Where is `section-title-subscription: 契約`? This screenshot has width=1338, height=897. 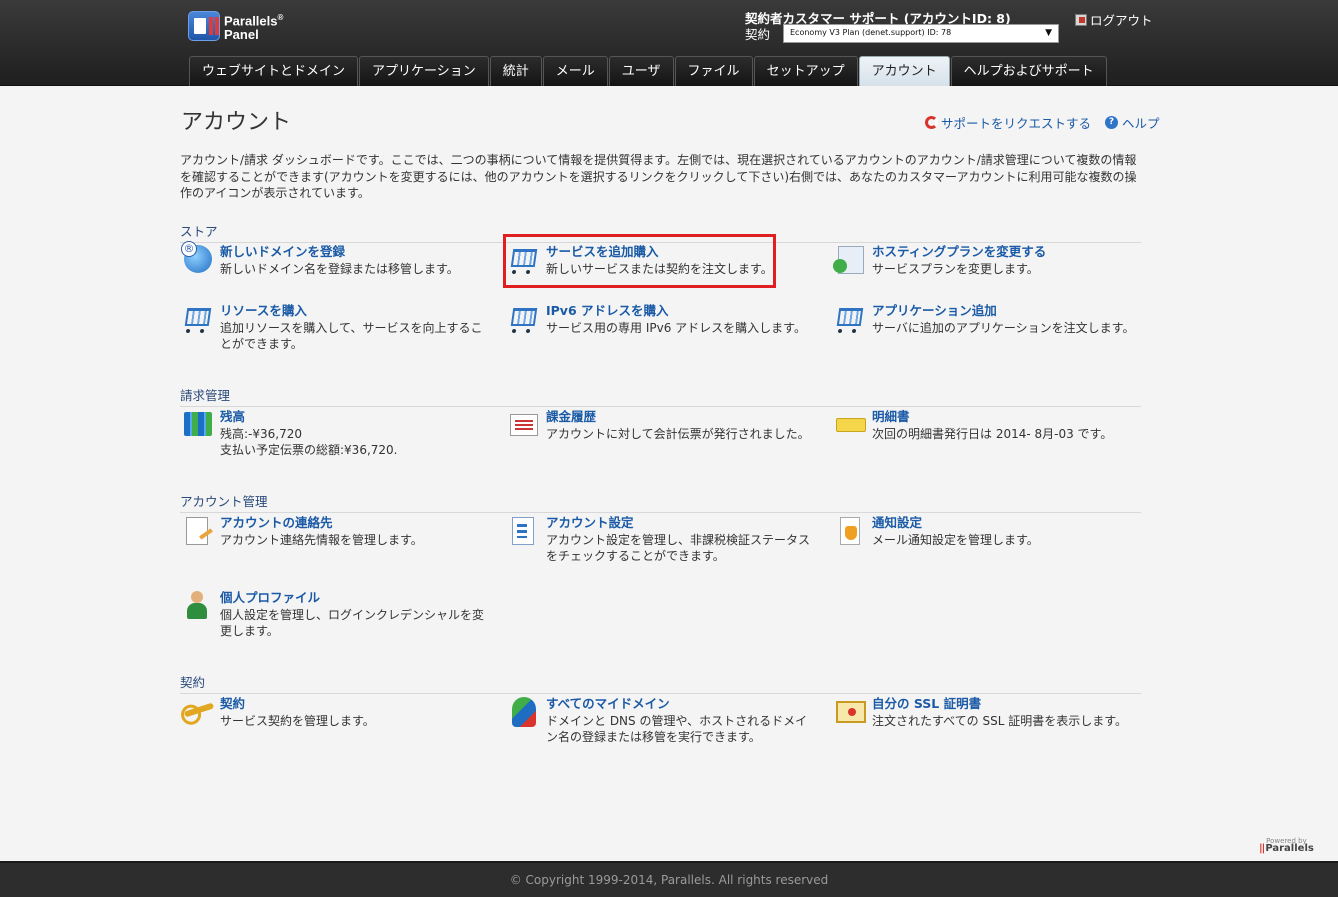 section-title-subscription: 契約 is located at coordinates (660, 683).